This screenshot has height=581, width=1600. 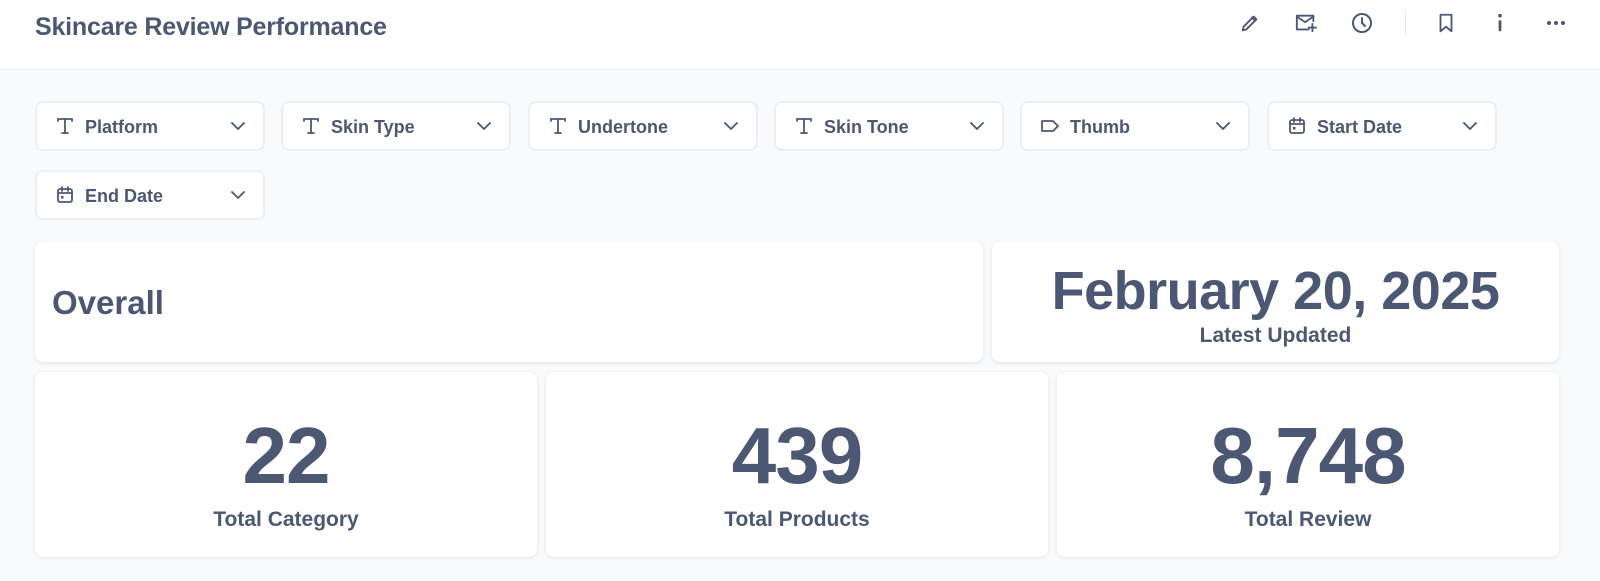 I want to click on tag-icon, so click(x=1050, y=126).